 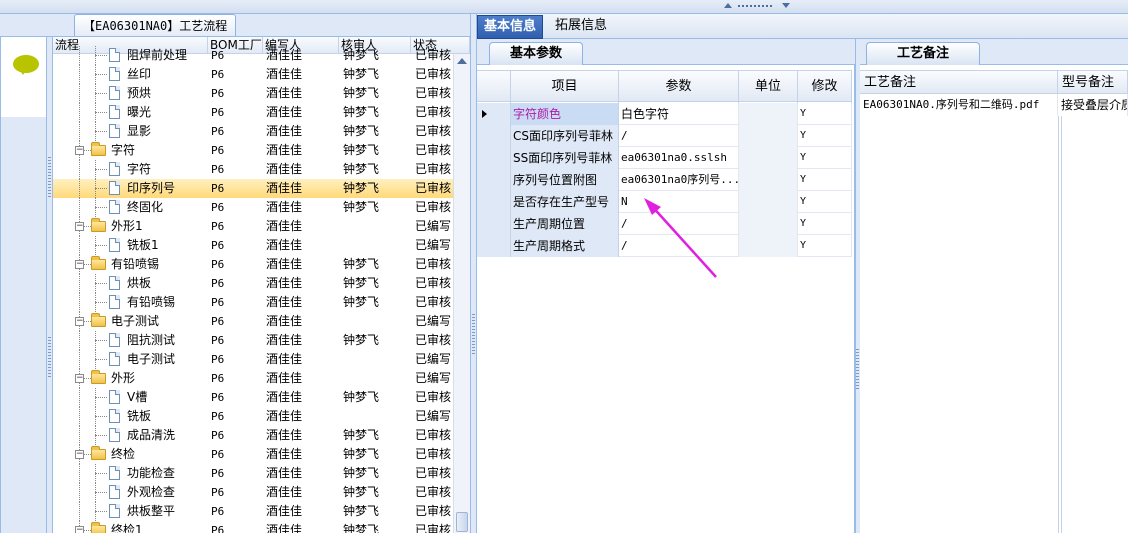 What do you see at coordinates (130, 378) in the screenshot?
I see `tree-node: − 外形` at bounding box center [130, 378].